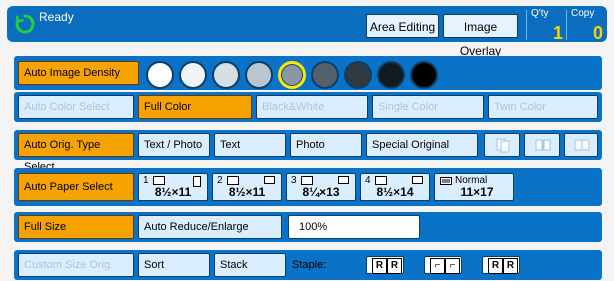  I want to click on bypass-tray-icon, so click(446, 181).